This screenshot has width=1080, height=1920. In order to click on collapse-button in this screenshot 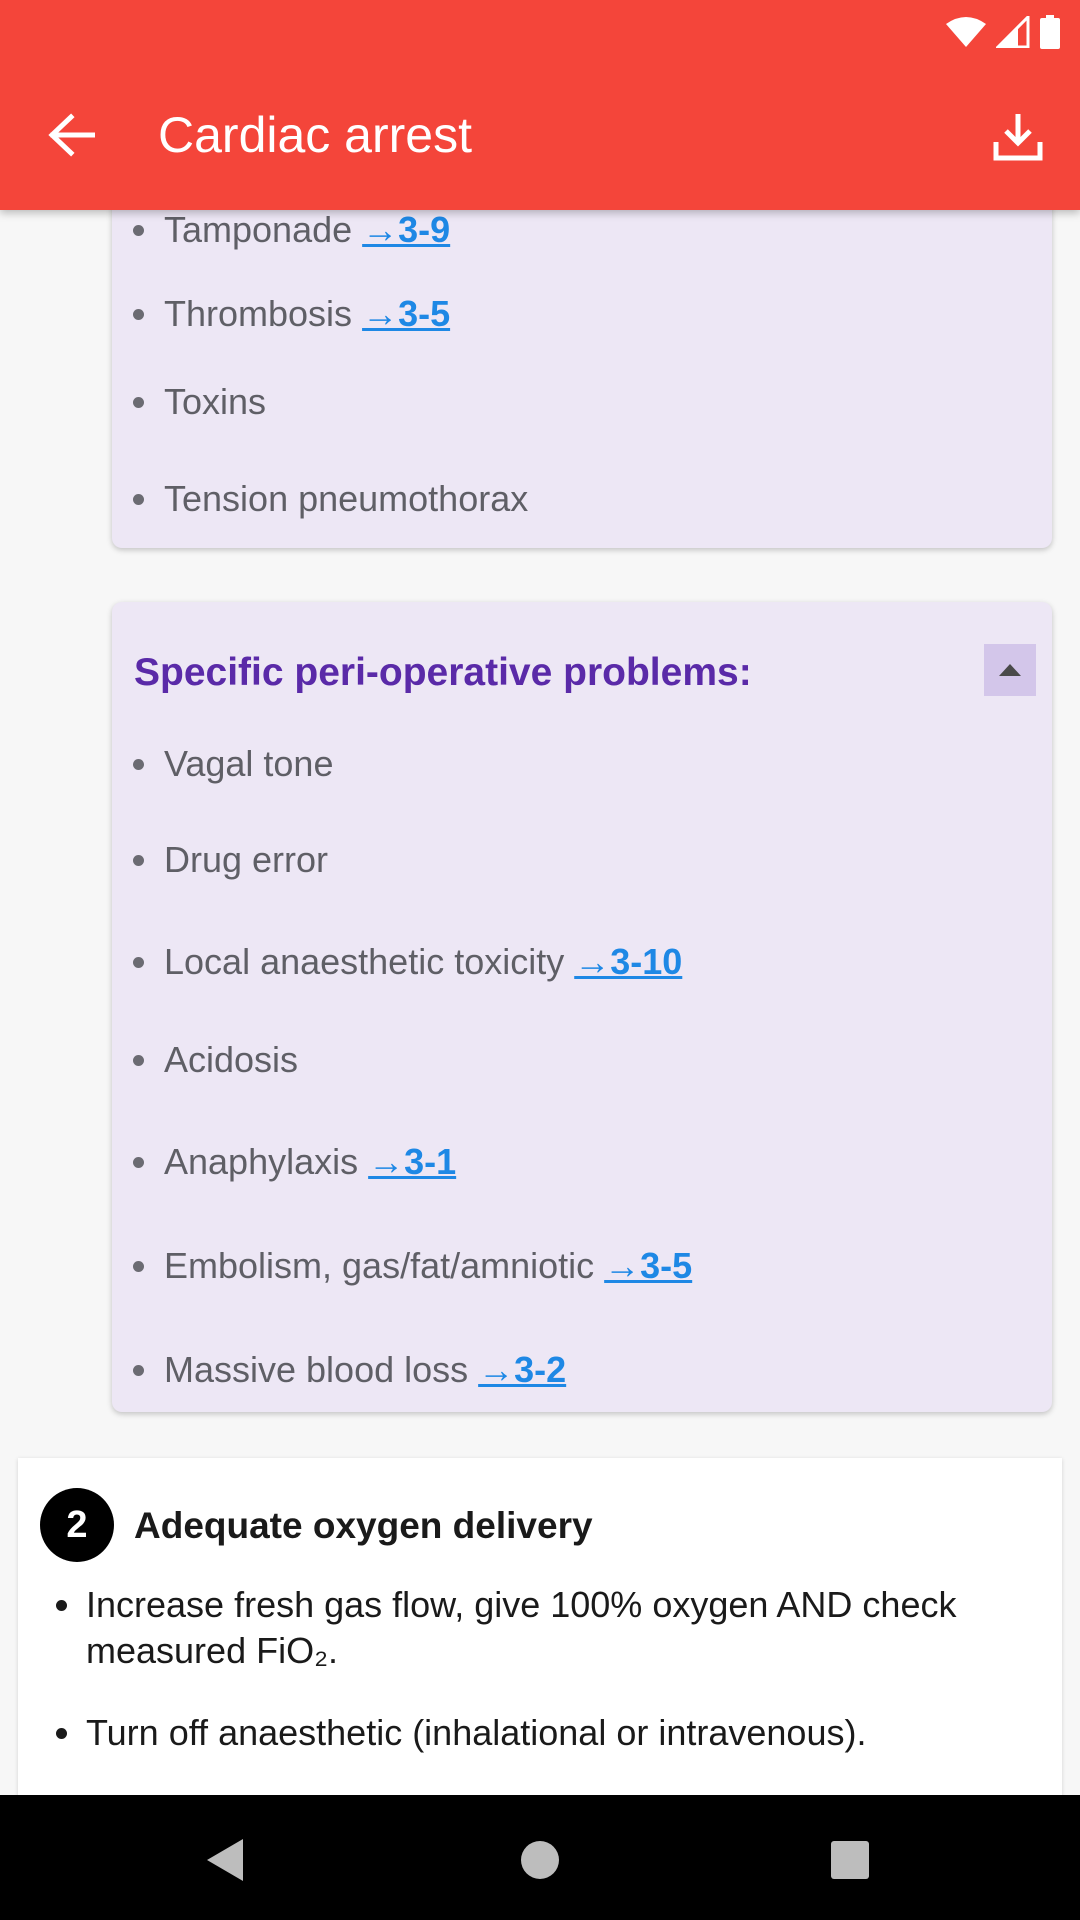, I will do `click(1010, 670)`.